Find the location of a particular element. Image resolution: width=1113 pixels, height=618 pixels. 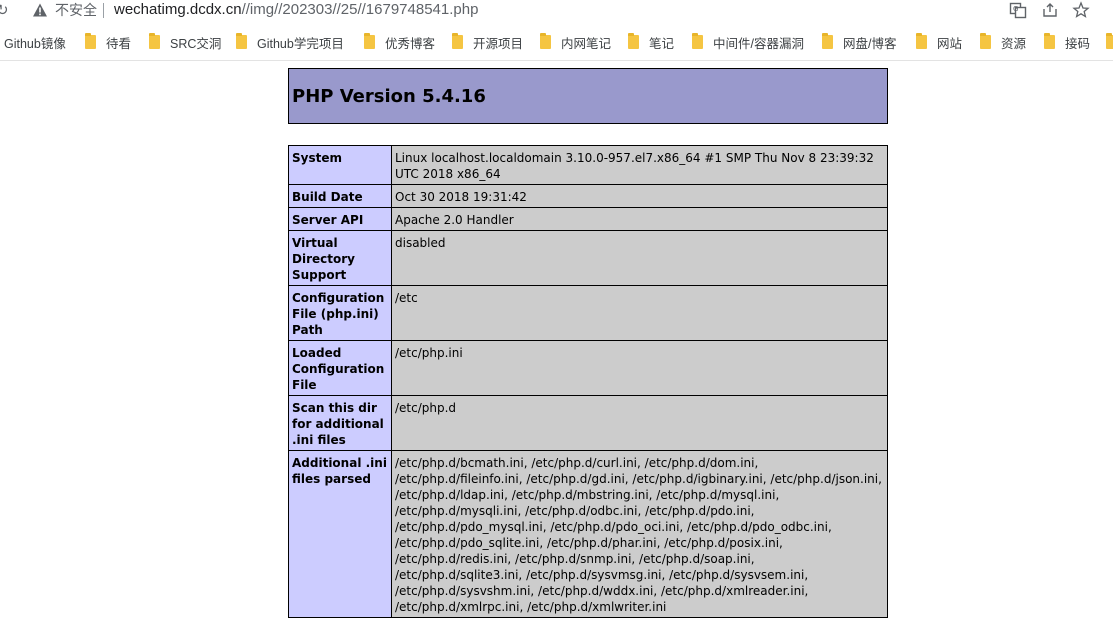

warning-icon is located at coordinates (40, 10).